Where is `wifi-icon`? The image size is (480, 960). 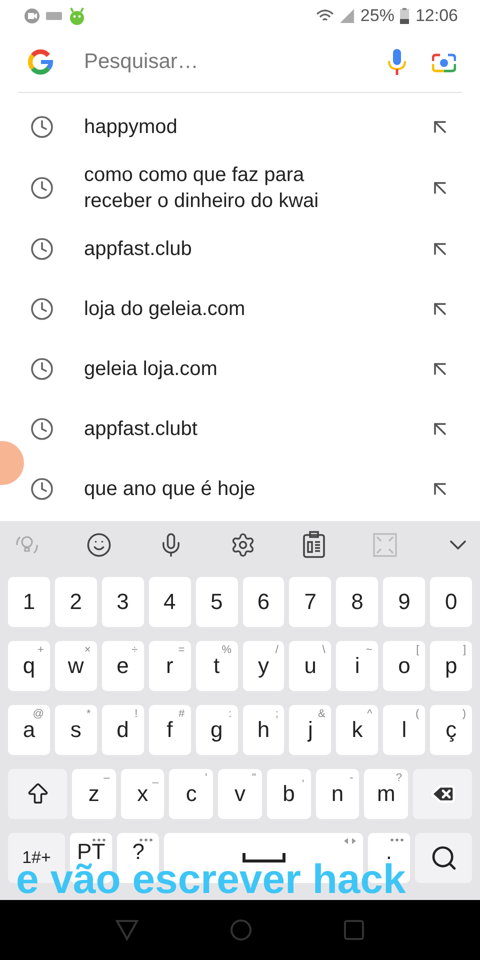 wifi-icon is located at coordinates (325, 16).